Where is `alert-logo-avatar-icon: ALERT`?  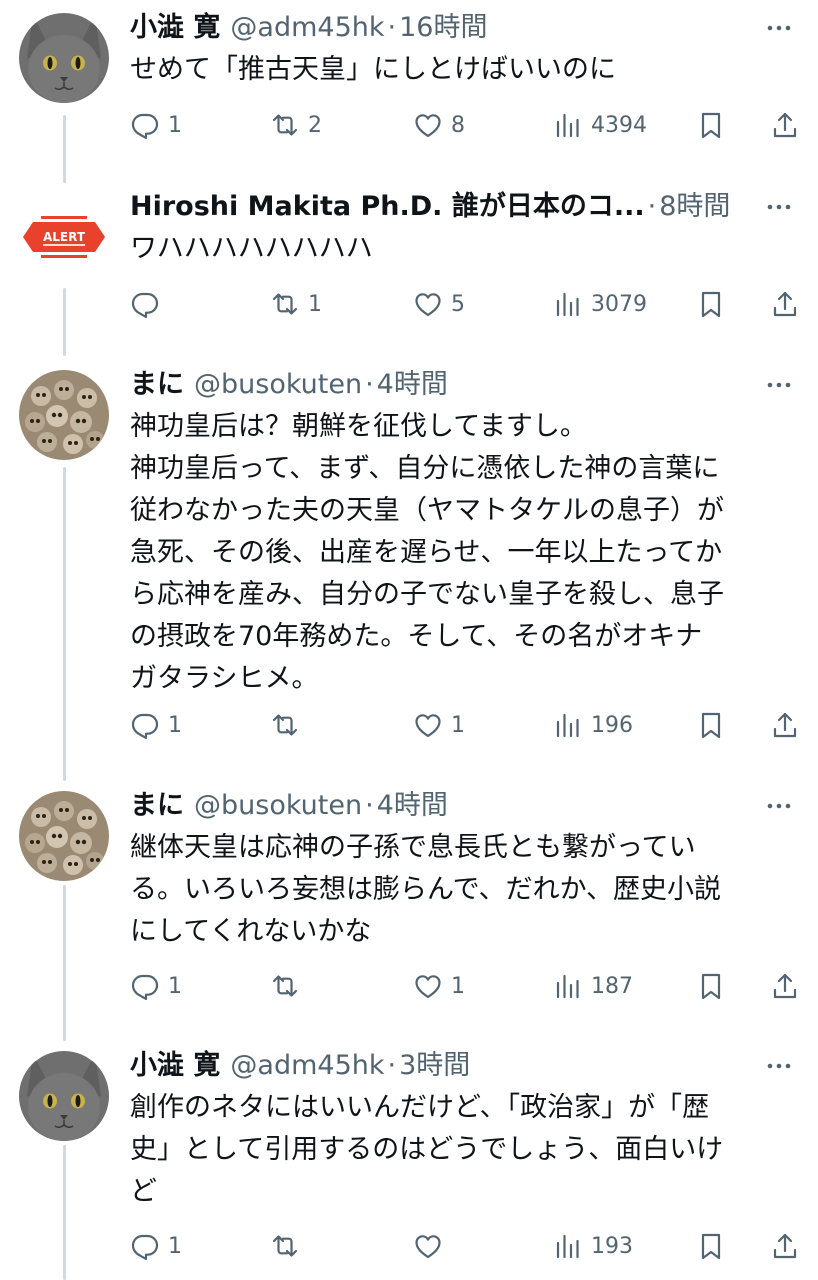
alert-logo-avatar-icon: ALERT is located at coordinates (64, 237).